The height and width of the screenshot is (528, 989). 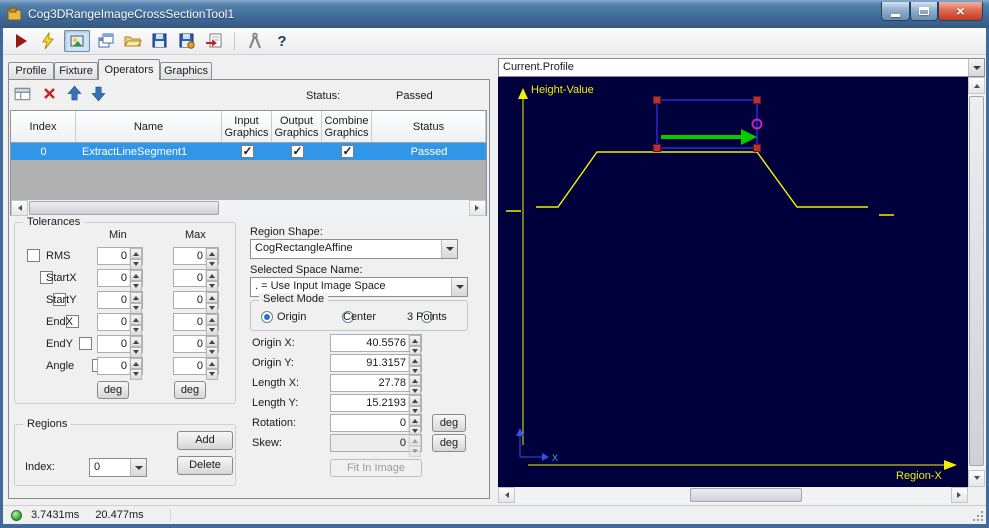 What do you see at coordinates (354, 249) in the screenshot?
I see `region-shape-dropdown: CogRectangleAffine` at bounding box center [354, 249].